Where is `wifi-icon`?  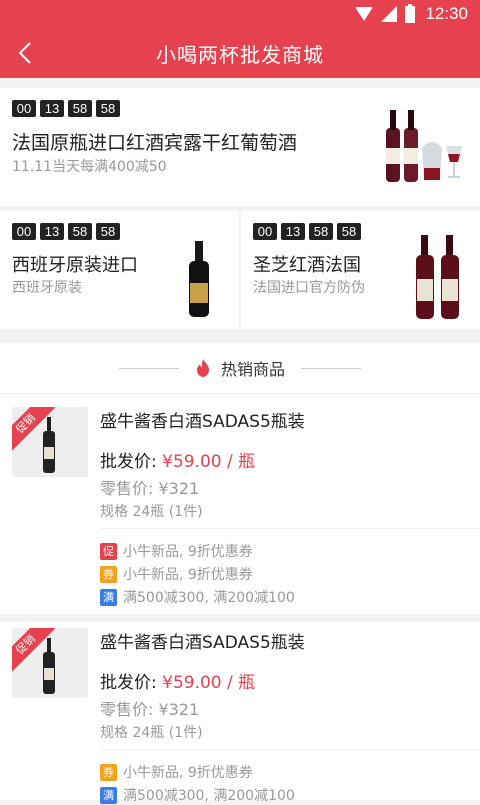 wifi-icon is located at coordinates (364, 14).